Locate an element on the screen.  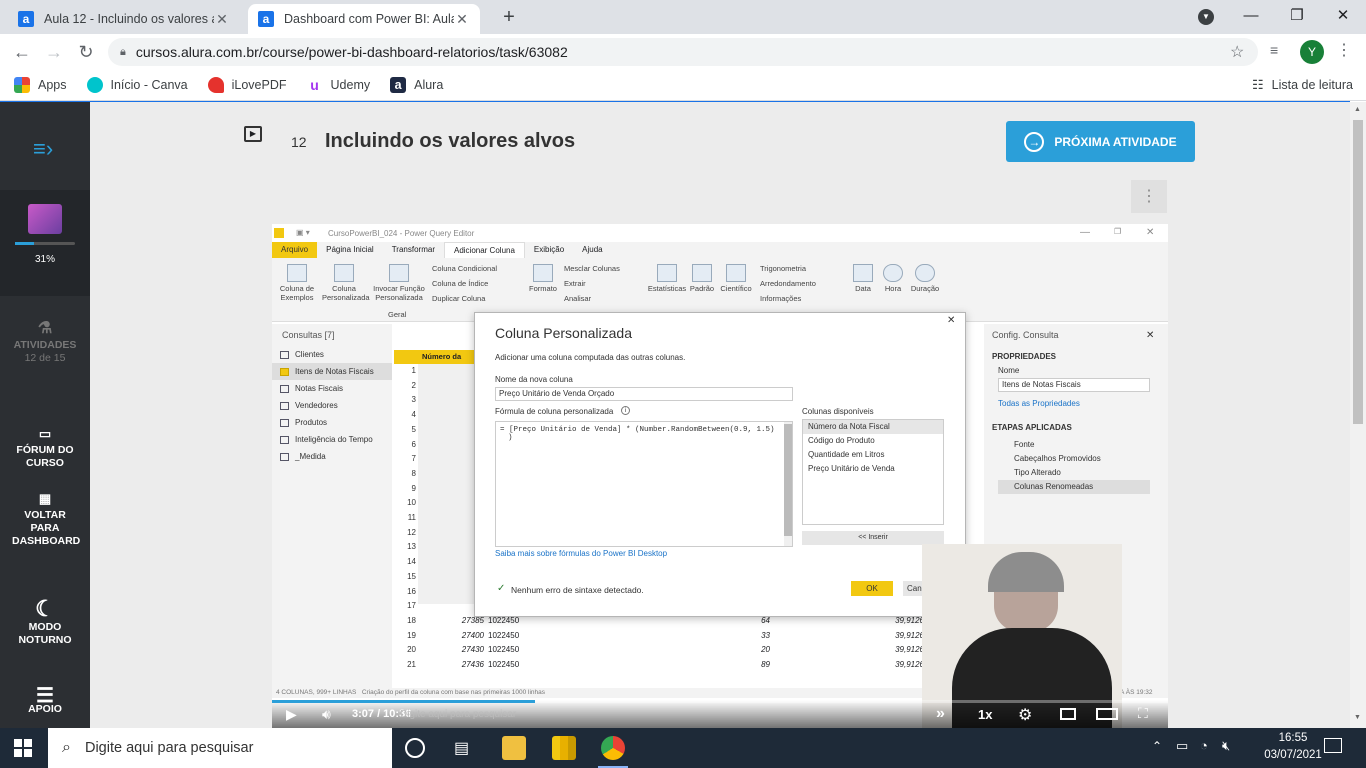
reload-icon: ↻ is located at coordinates (86, 52).